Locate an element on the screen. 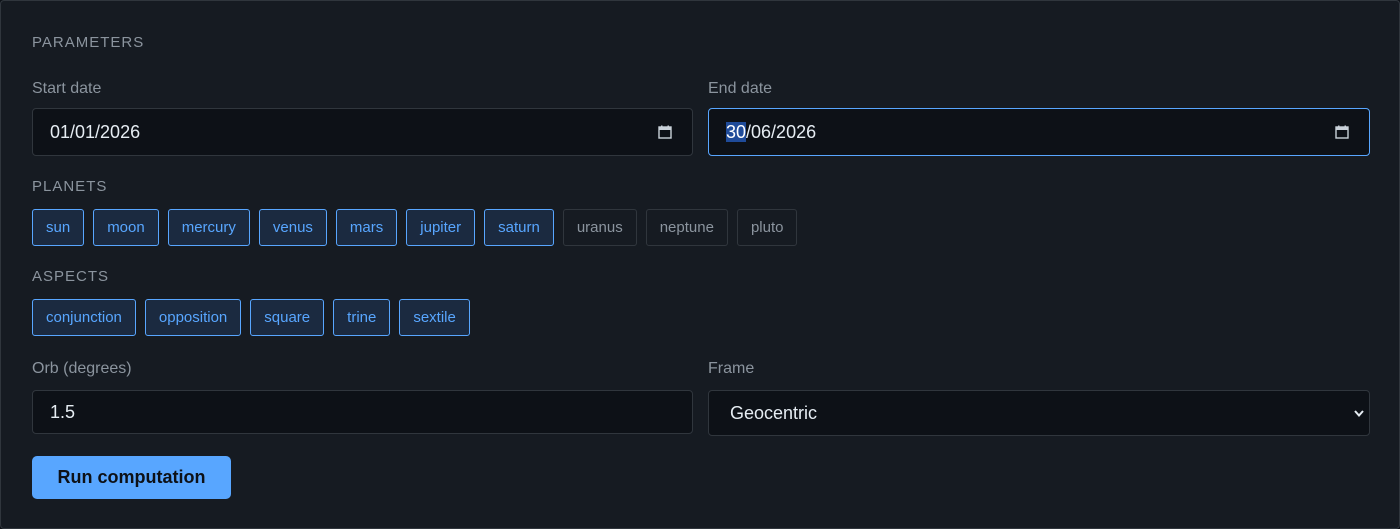 This screenshot has height=529, width=1400. planet-chip-moon: moon is located at coordinates (126, 227).